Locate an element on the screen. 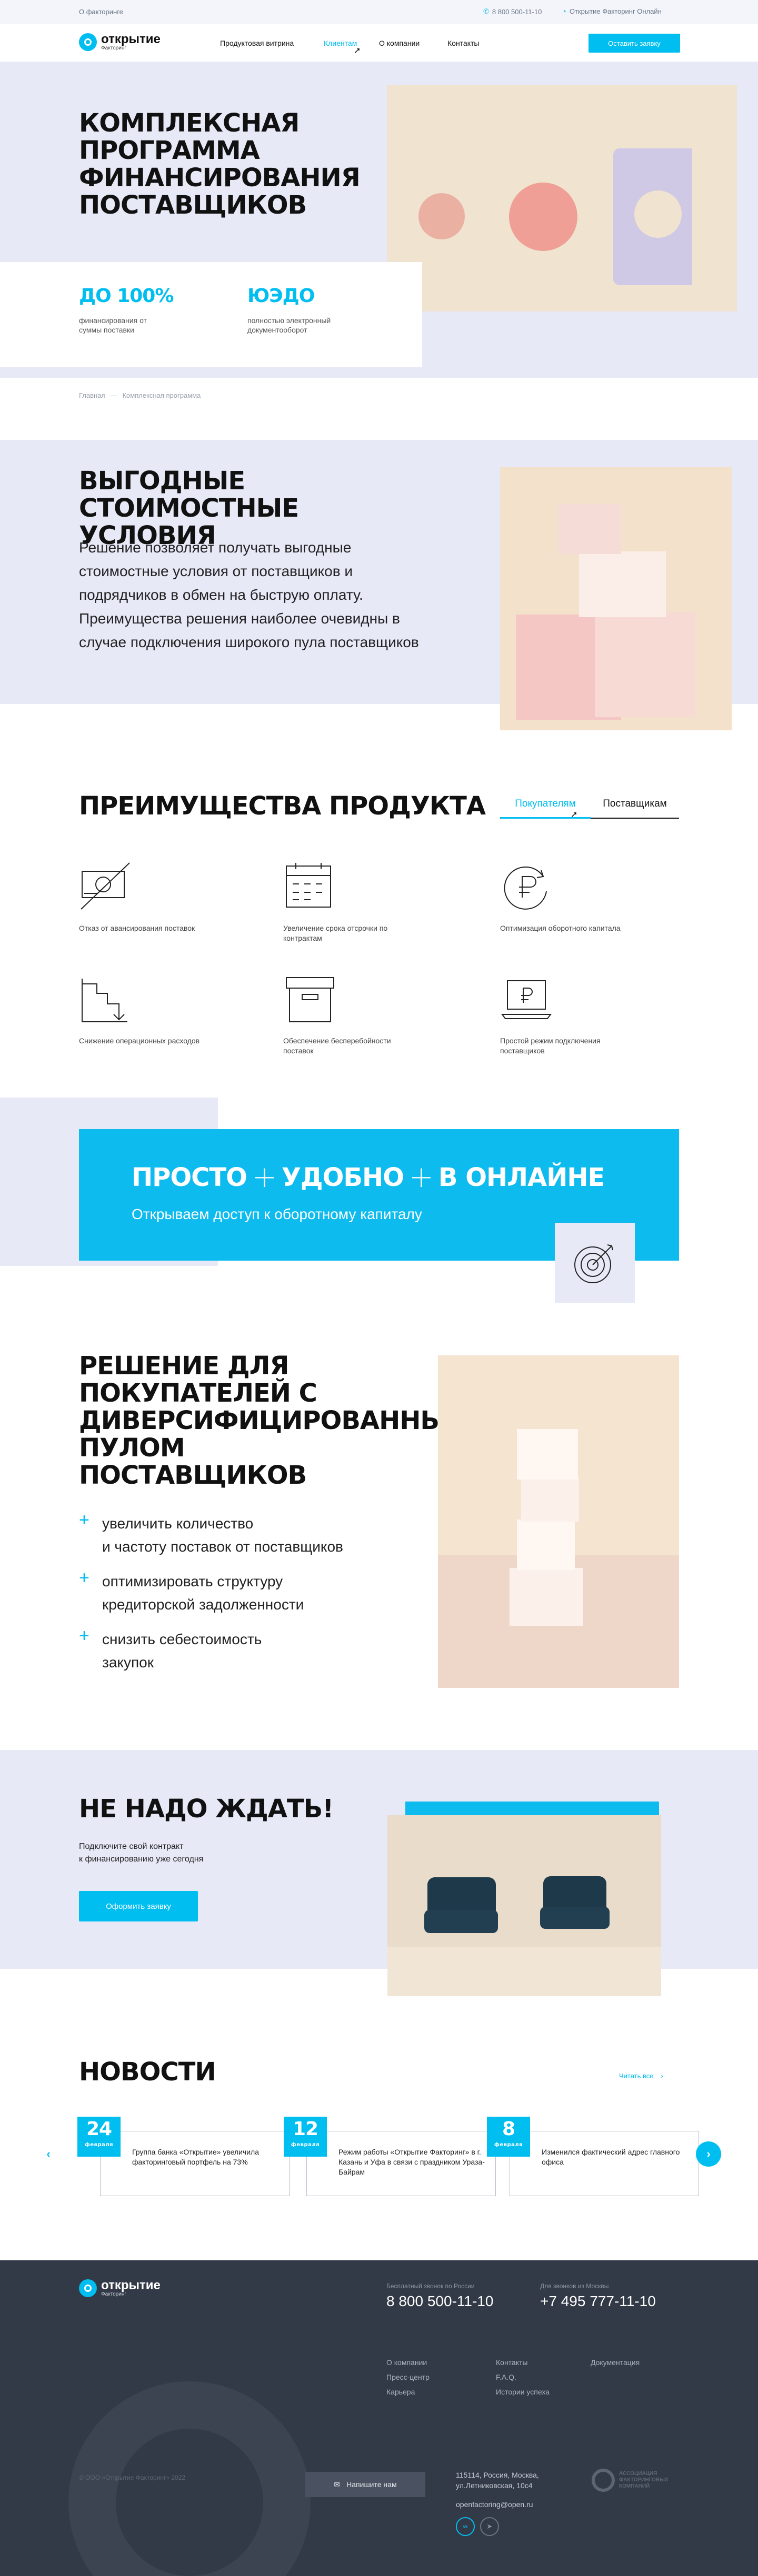 The image size is (758, 2576). footer-link-contacts: Контакты is located at coordinates (511, 2362).